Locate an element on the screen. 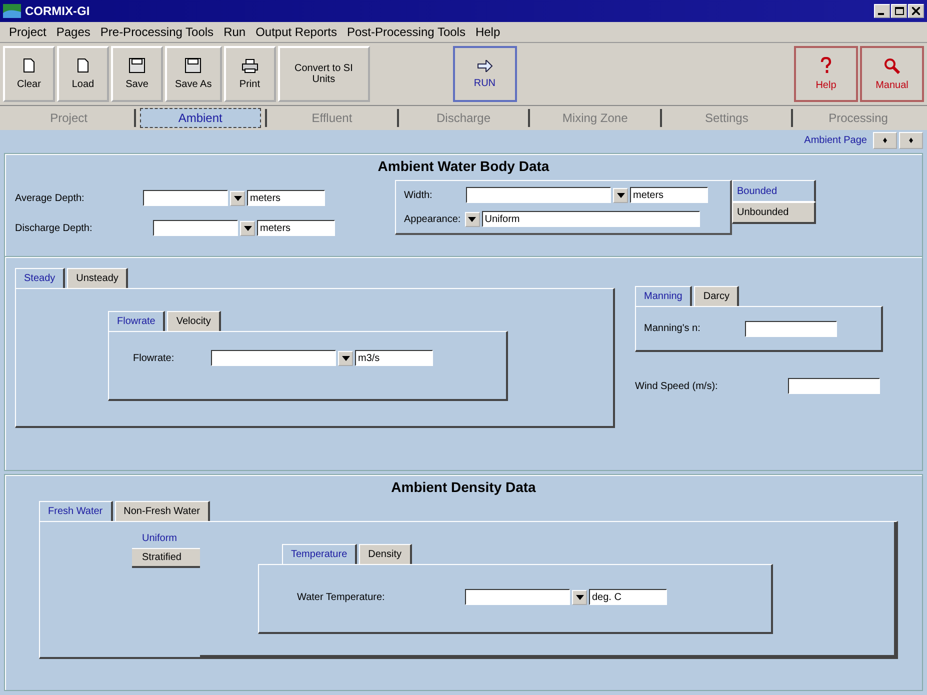 This screenshot has height=695, width=927. toolbar-button: Save As is located at coordinates (193, 74).